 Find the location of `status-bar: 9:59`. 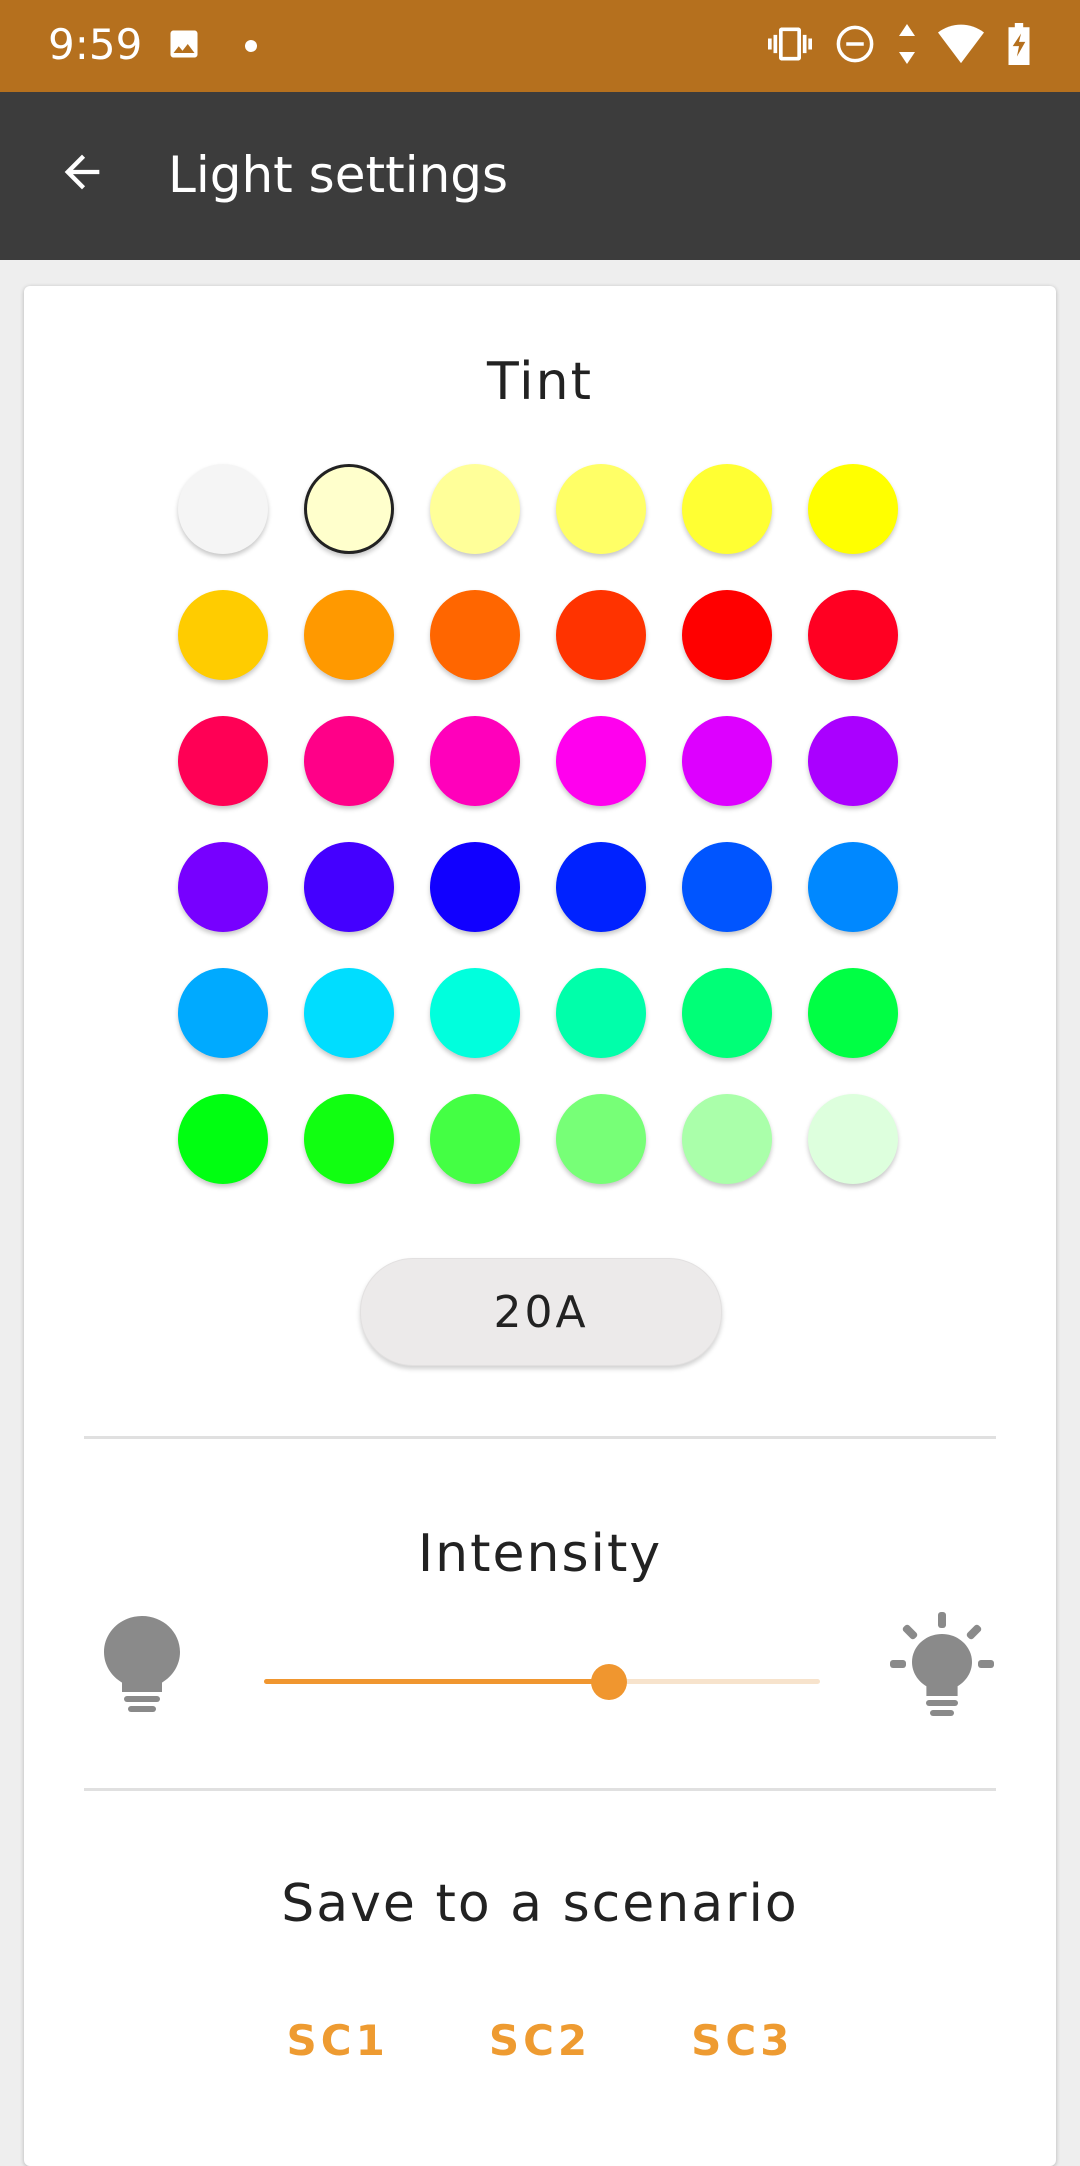

status-bar: 9:59 is located at coordinates (540, 46).